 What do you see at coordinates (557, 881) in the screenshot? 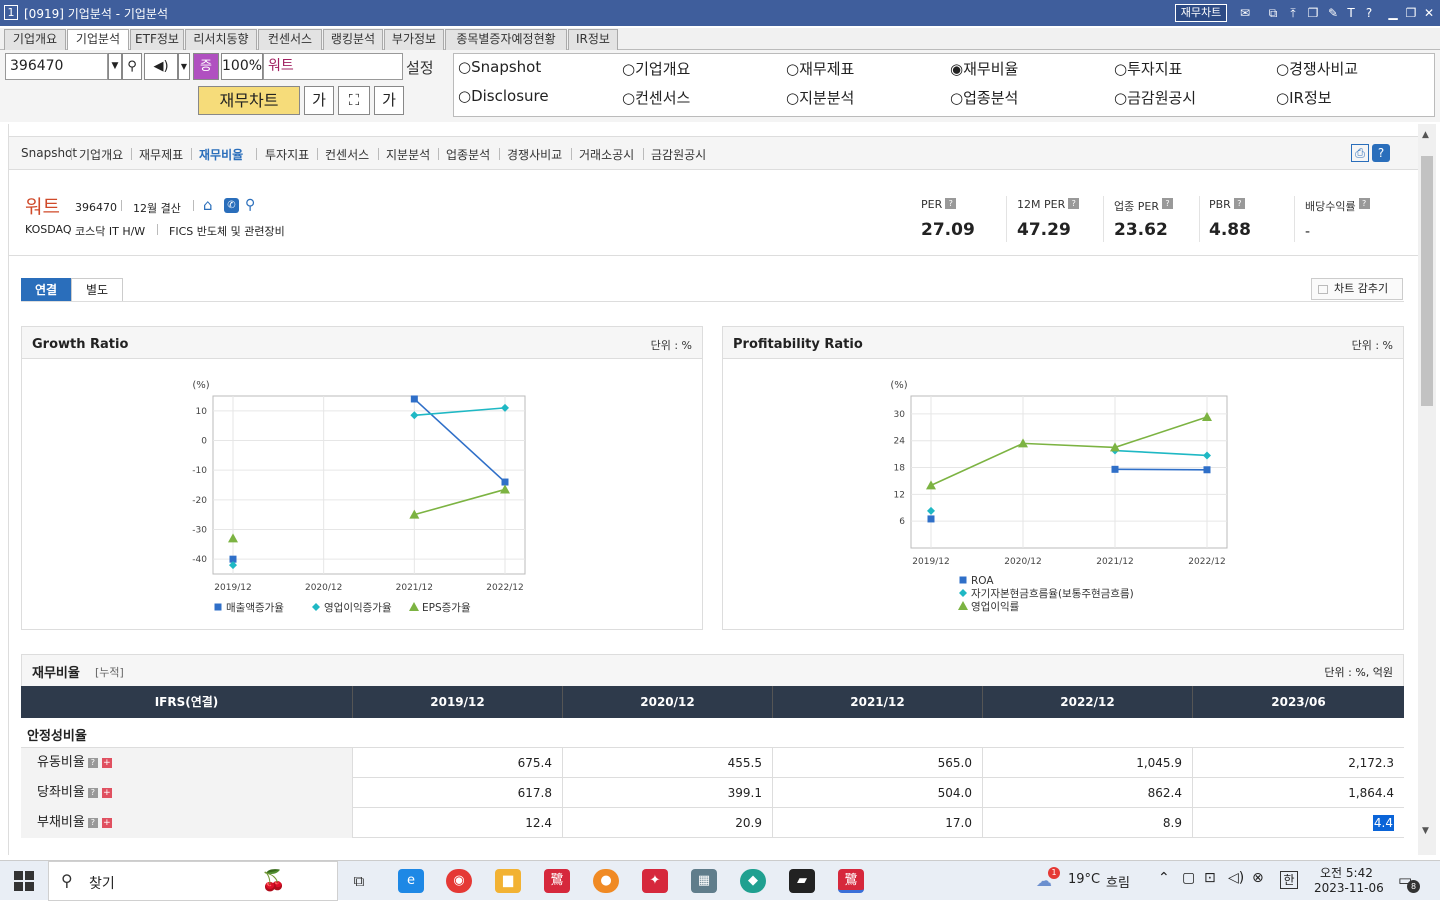
I see `hts-app-icon: 鷺` at bounding box center [557, 881].